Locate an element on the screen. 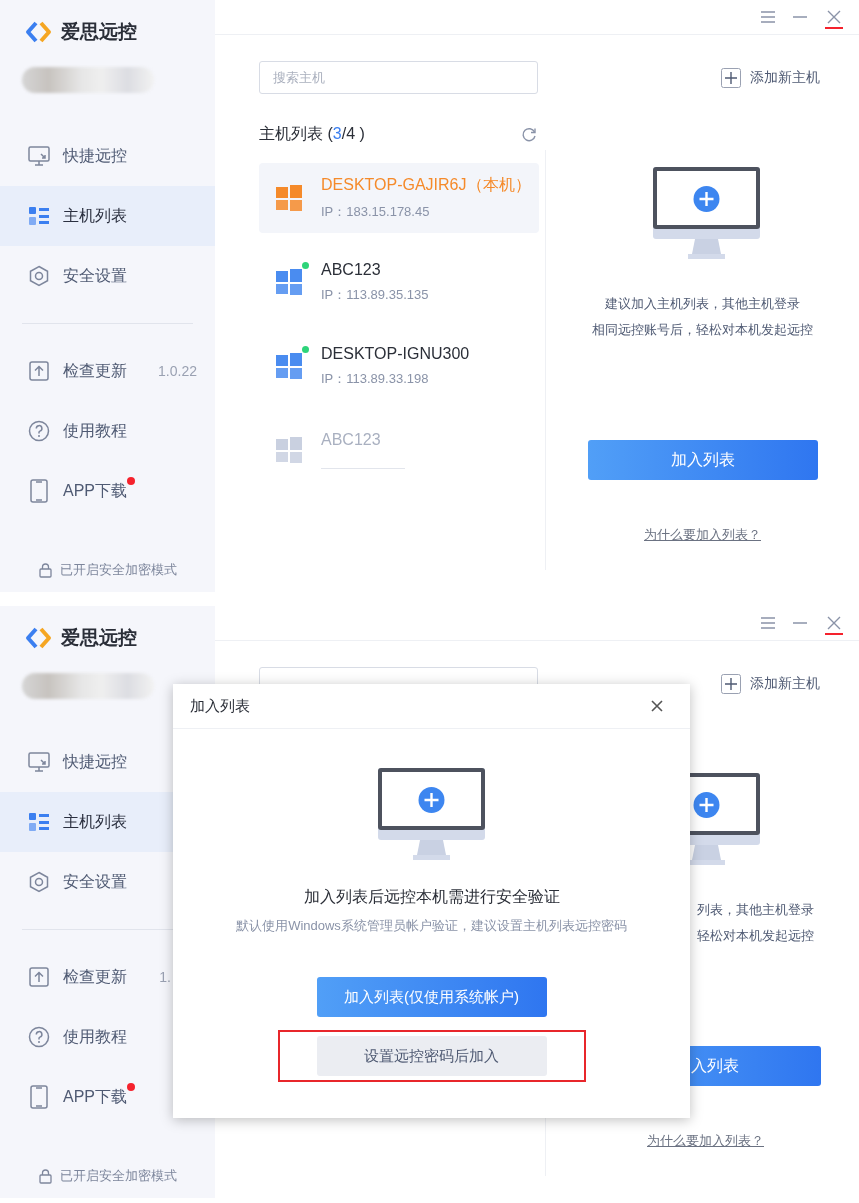 The image size is (859, 1203). hint-text: 建议加入主机列表，其他主机登录 相同远控账号后，轻松对本机发起远控 is located at coordinates (702, 317).